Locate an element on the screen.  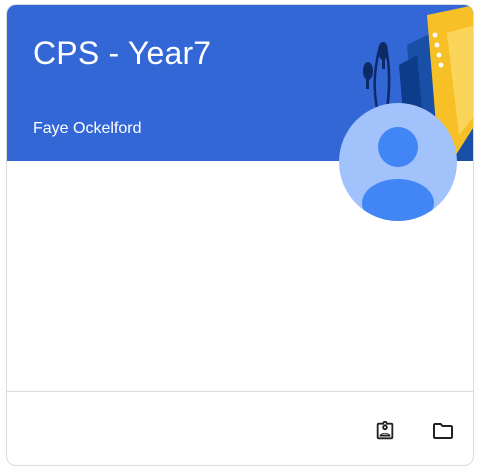
teacher-name: Faye Ockelford is located at coordinates (87, 129).